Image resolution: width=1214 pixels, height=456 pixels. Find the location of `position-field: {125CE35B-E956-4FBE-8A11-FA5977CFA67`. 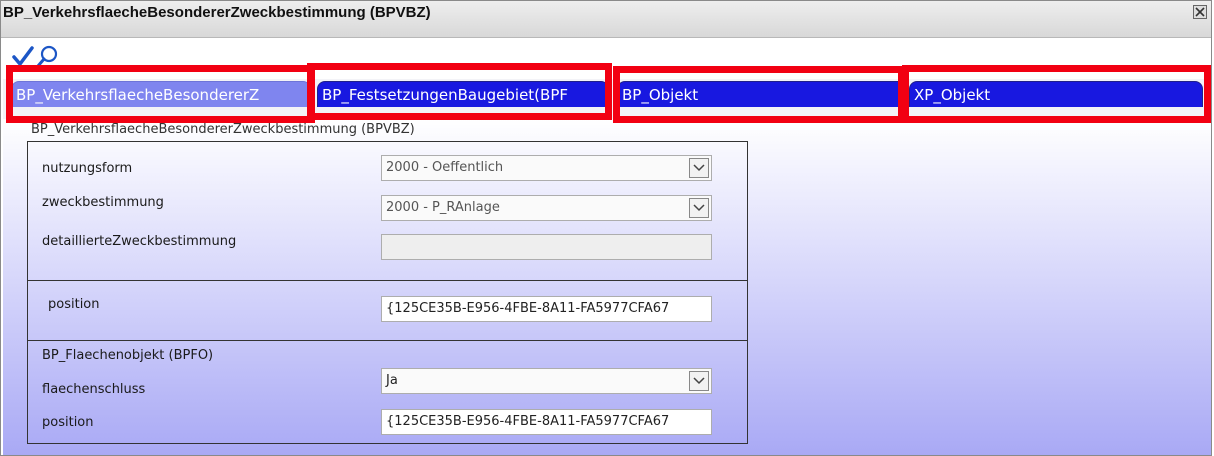

position-field: {125CE35B-E956-4FBE-8A11-FA5977CFA67 is located at coordinates (546, 309).